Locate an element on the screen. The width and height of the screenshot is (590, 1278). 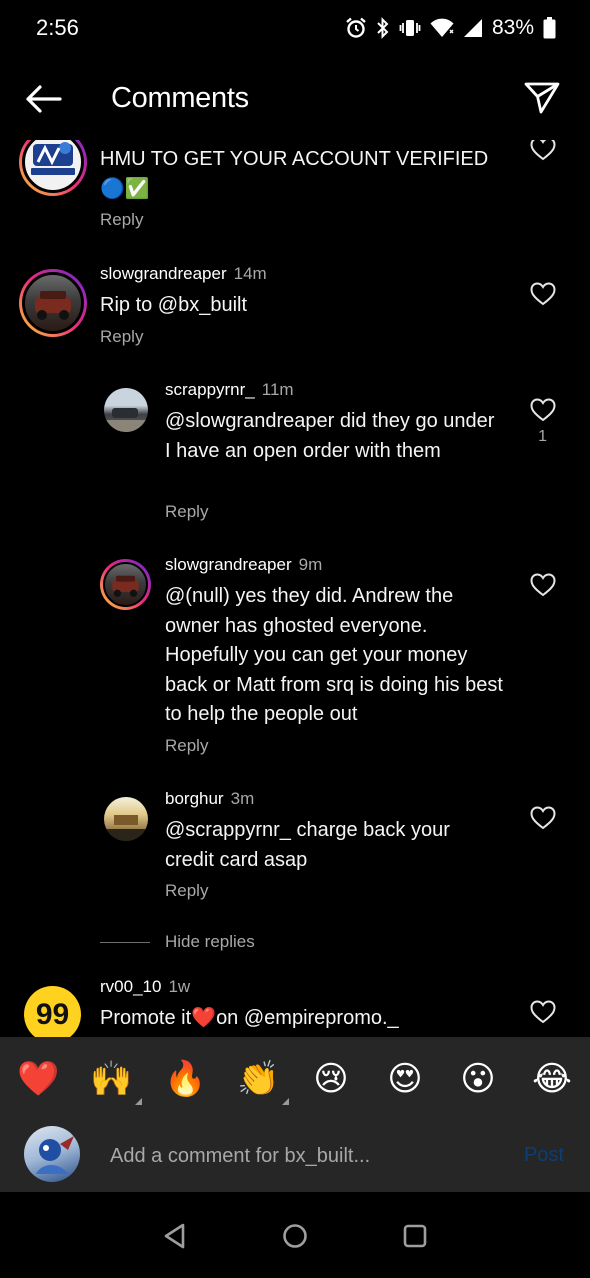
alarm-icon is located at coordinates (356, 27).